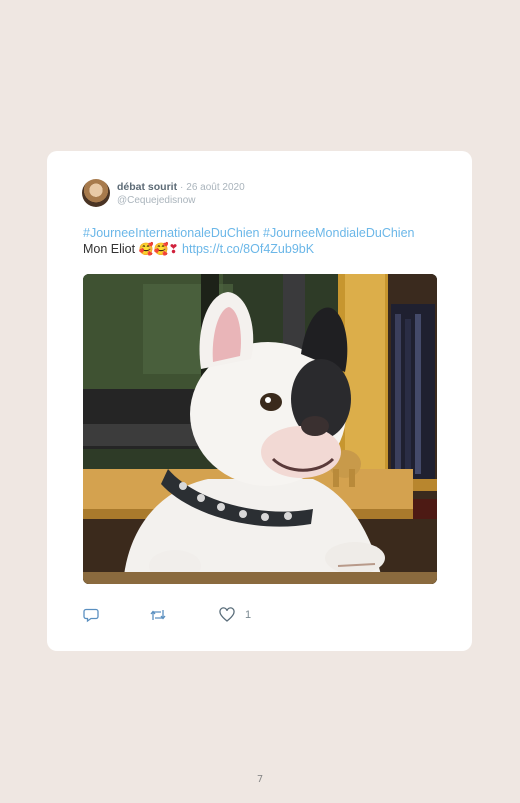 The width and height of the screenshot is (520, 803). Describe the element at coordinates (248, 615) in the screenshot. I see `like-count: 1` at that location.